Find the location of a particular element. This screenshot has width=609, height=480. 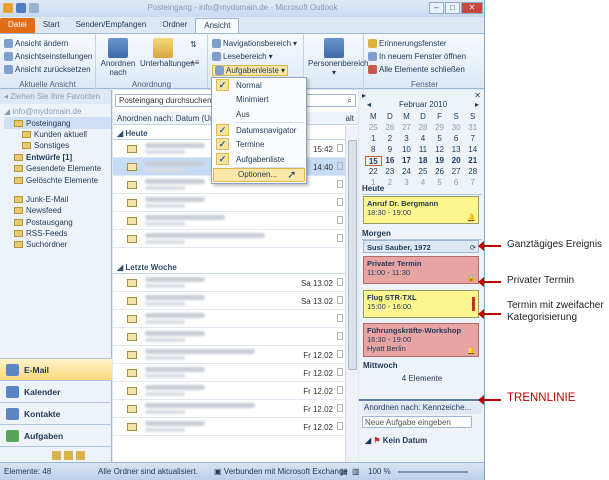

erinnerungsfenster-button: Erinnerungsfenster is located at coordinates (407, 43).